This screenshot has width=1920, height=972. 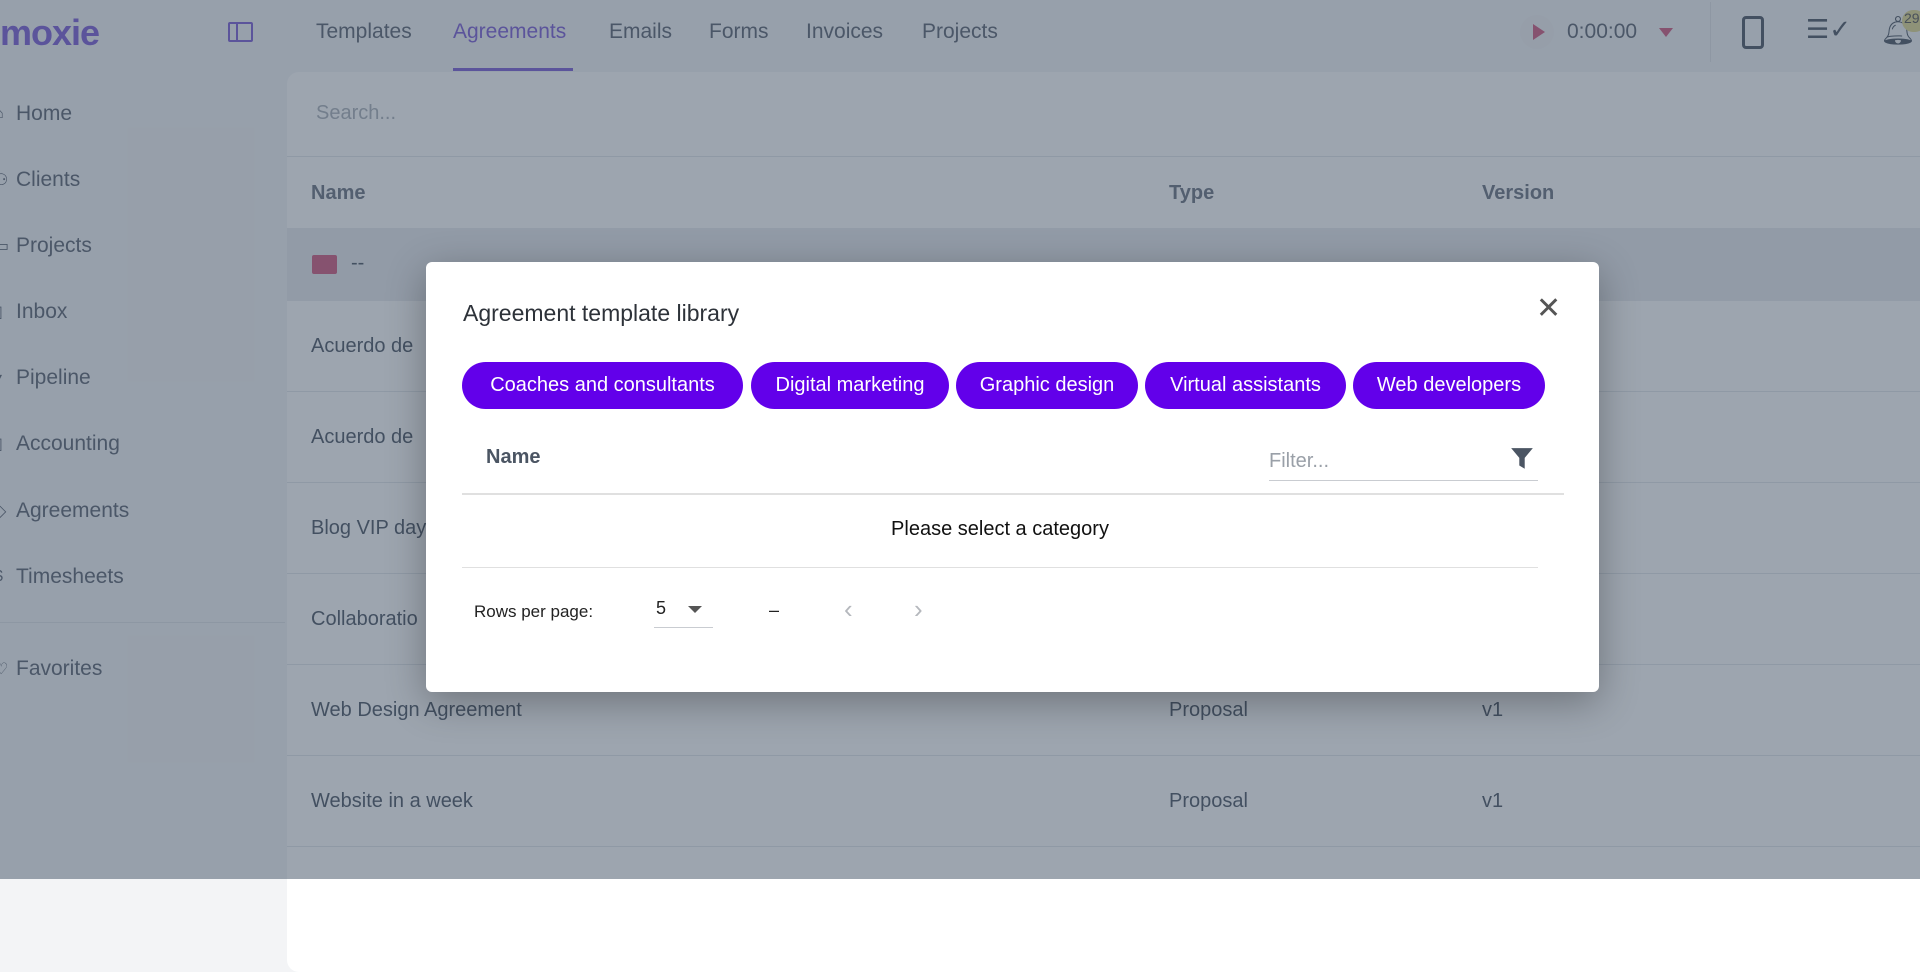 I want to click on chevron-down-icon, so click(x=695, y=609).